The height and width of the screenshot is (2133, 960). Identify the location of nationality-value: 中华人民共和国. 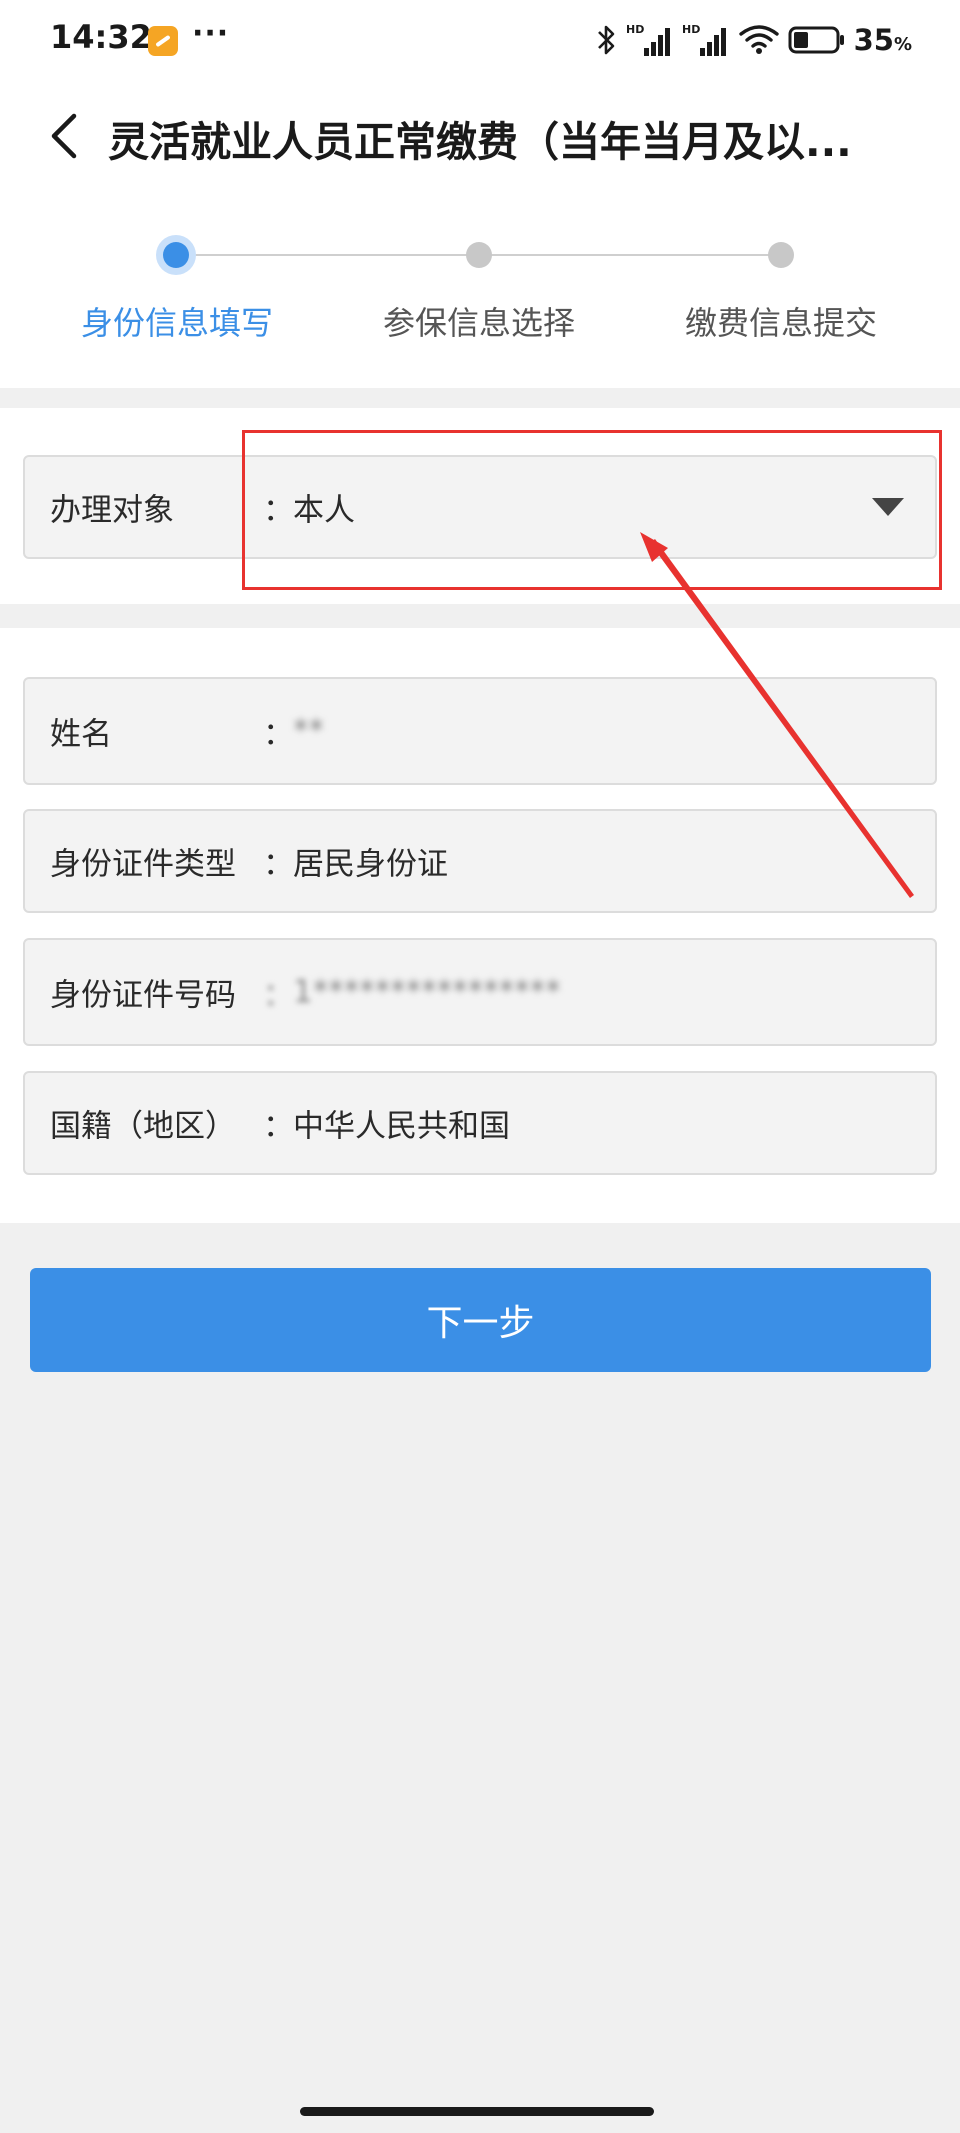
(401, 1126).